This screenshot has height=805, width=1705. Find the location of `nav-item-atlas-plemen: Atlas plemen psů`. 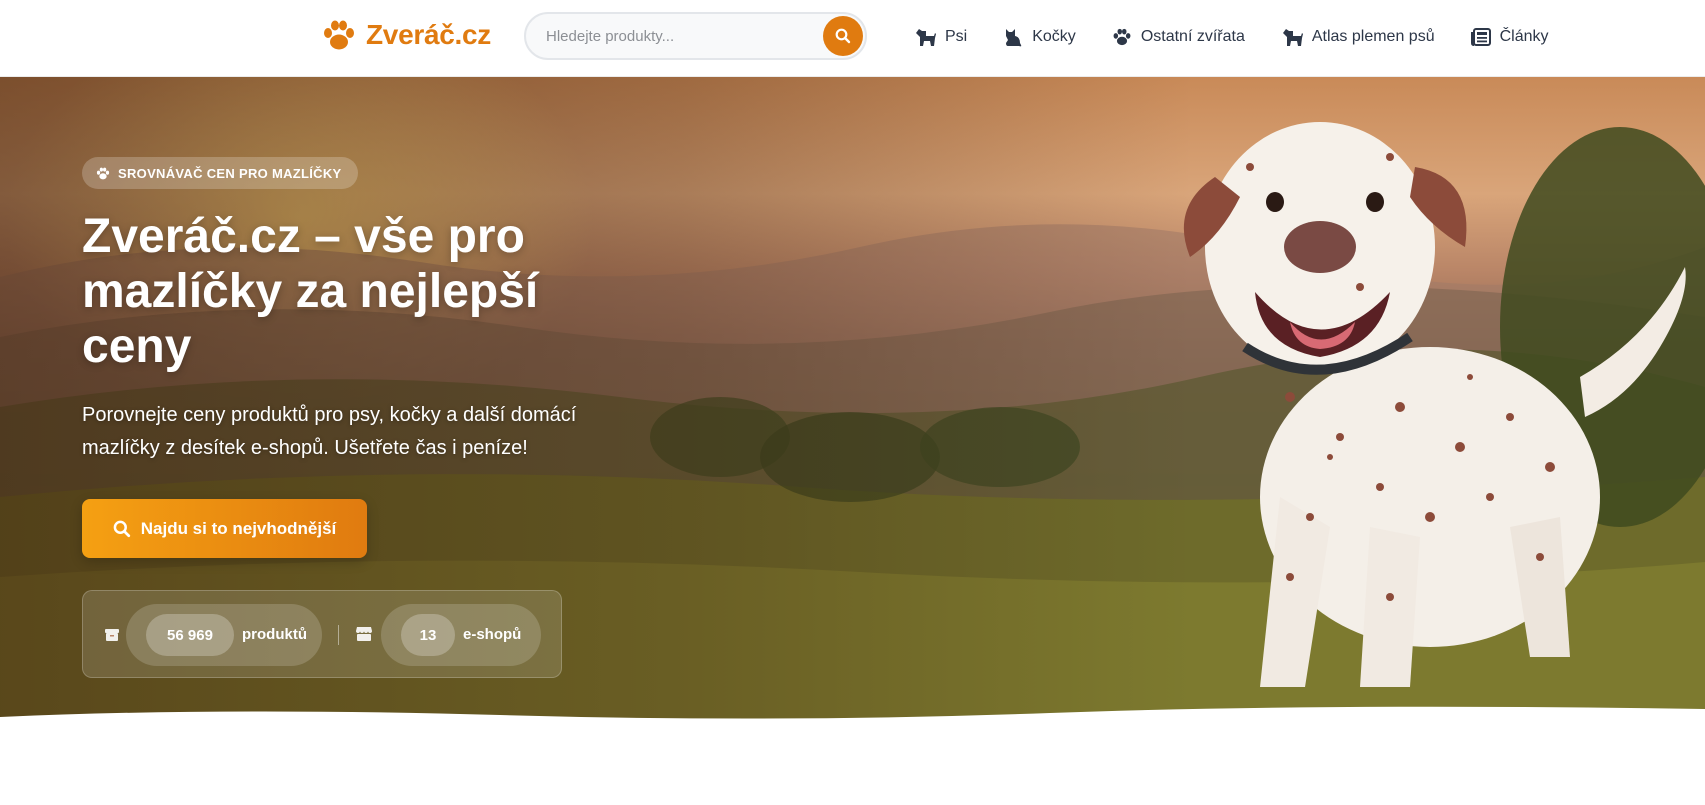

nav-item-atlas-plemen: Atlas plemen psů is located at coordinates (1358, 37).